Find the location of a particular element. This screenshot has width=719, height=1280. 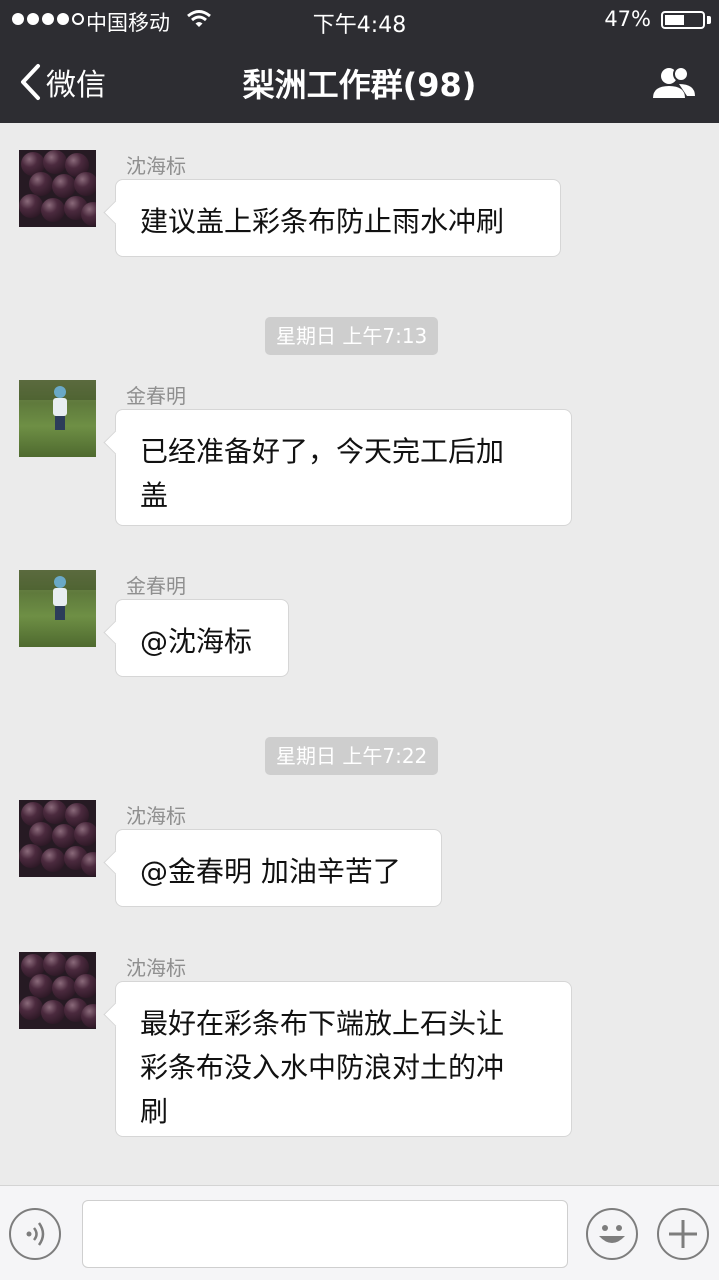

voice-button is located at coordinates (35, 1234).